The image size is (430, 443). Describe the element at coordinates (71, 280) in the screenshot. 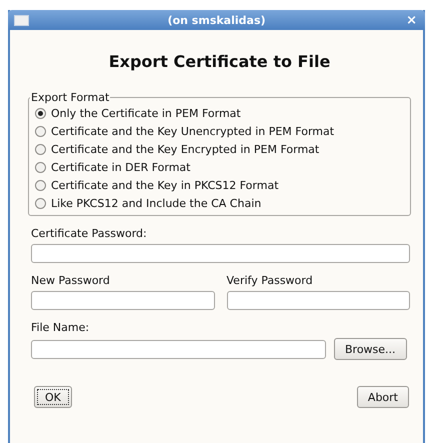

I see `field-label: New Password` at that location.